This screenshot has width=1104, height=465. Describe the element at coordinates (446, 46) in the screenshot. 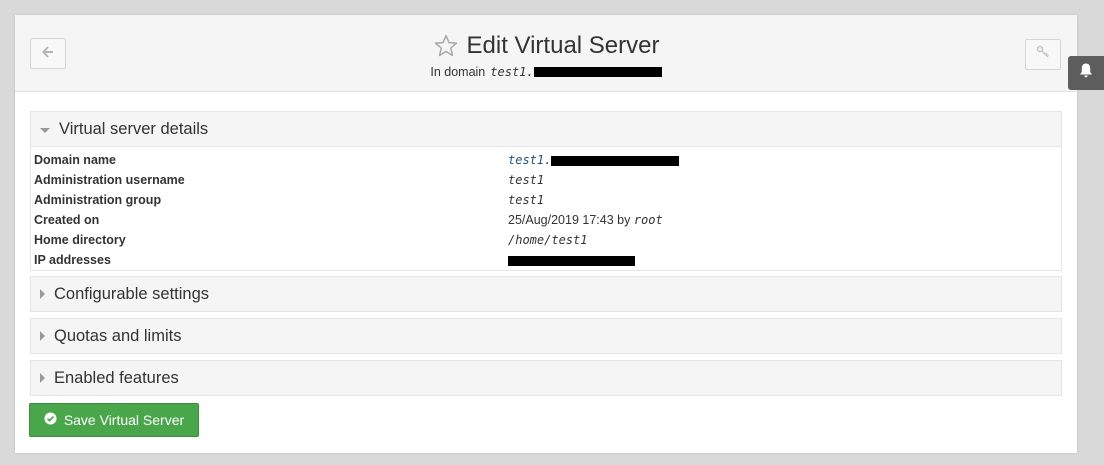

I see `star-icon` at that location.